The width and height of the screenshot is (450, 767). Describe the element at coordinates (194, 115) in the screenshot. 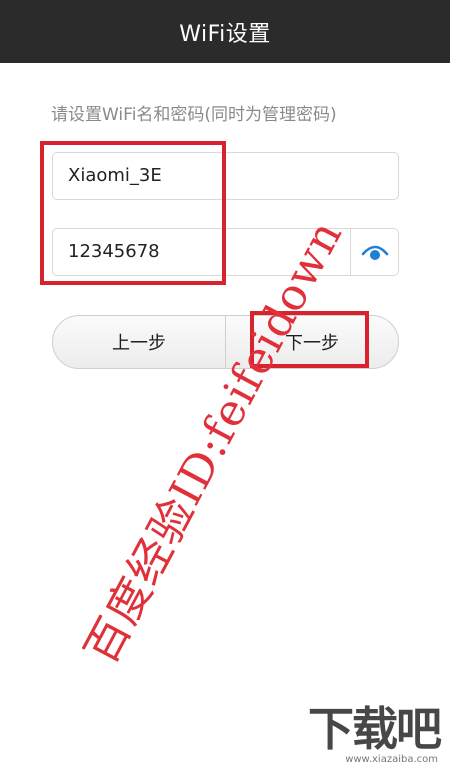

I see `wifi-setup-hint: 请设置WiFi名和密码(同时为管理密码)` at that location.